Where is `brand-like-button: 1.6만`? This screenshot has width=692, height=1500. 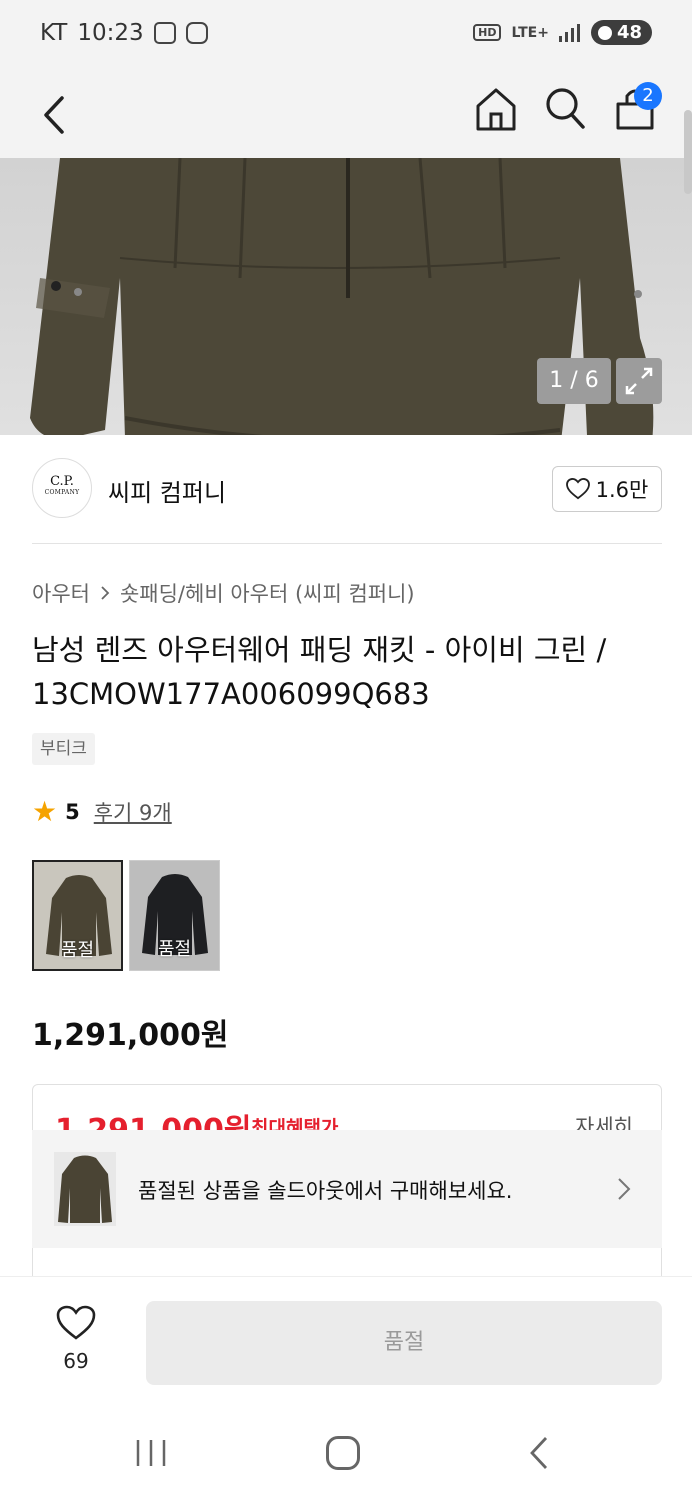 brand-like-button: 1.6만 is located at coordinates (607, 489).